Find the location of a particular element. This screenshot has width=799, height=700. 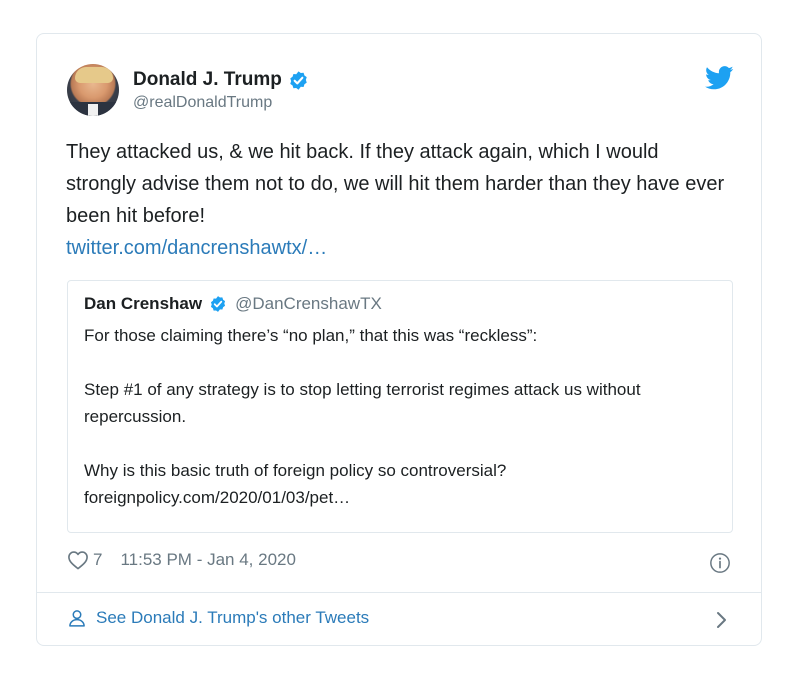

chevron-right-icon is located at coordinates (722, 620).